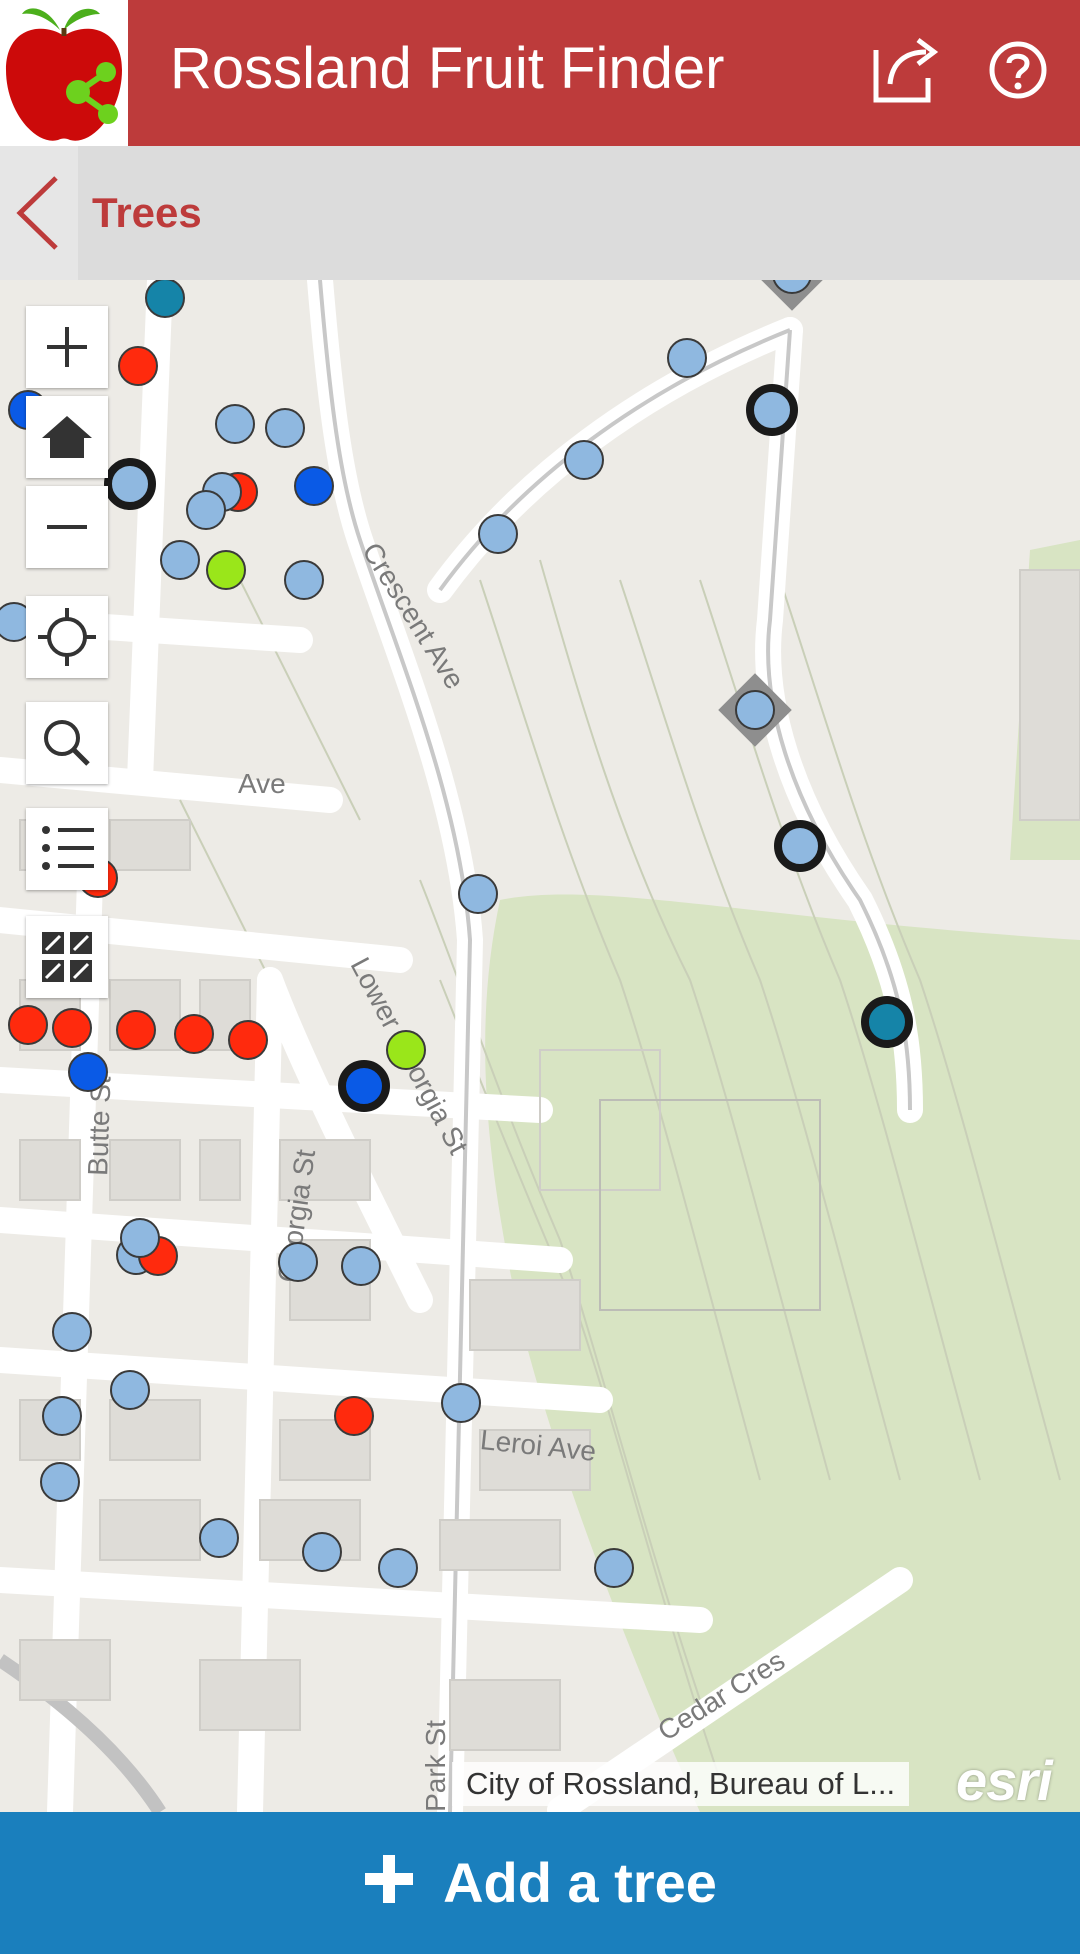 The height and width of the screenshot is (1954, 1080). I want to click on home-button, so click(67, 437).